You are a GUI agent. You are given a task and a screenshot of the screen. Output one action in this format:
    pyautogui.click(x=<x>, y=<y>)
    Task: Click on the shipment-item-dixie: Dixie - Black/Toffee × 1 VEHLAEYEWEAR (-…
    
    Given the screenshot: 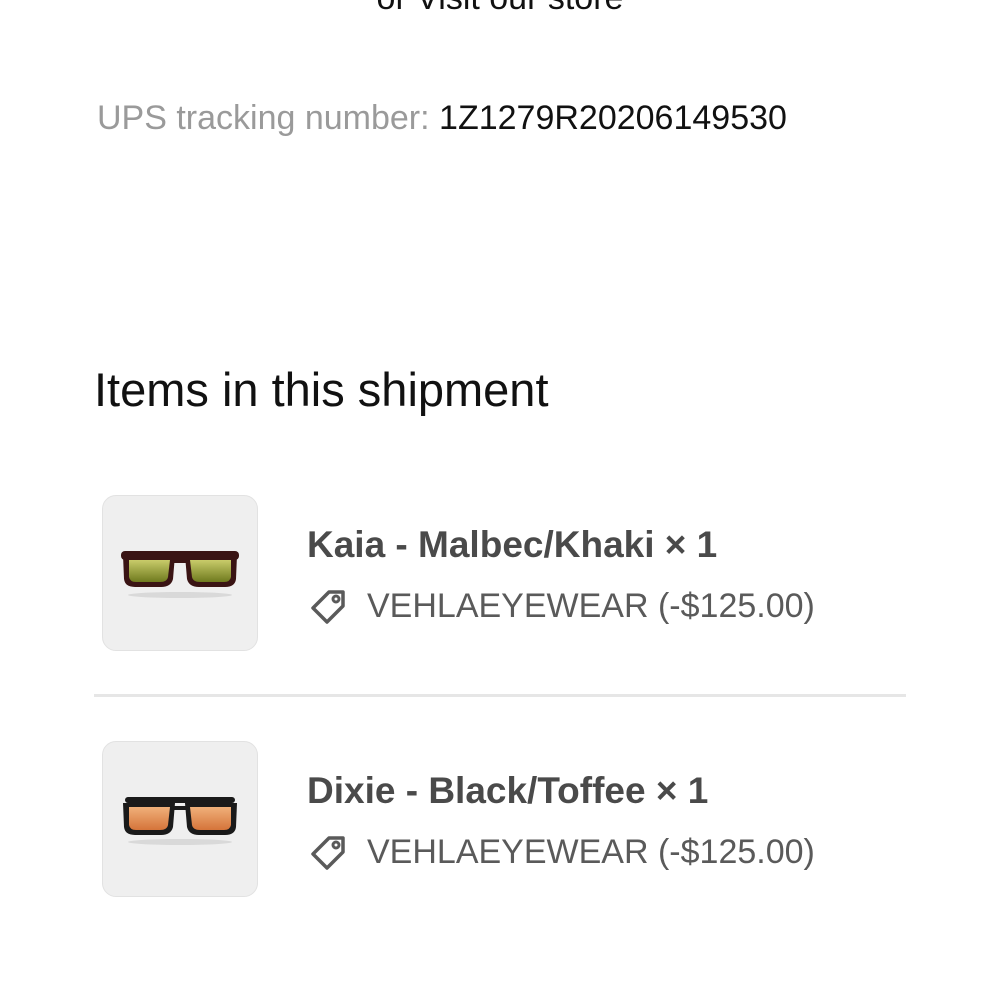 What is the action you would take?
    pyautogui.click(x=504, y=821)
    